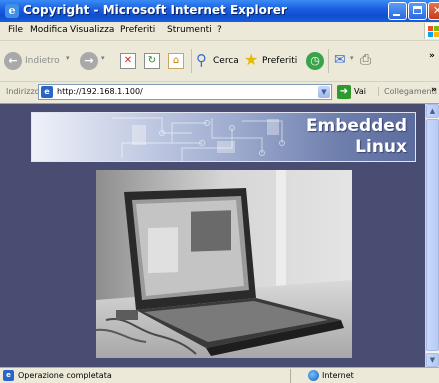 This screenshot has height=383, width=439. I want to click on scroll-up-icon: ▲, so click(432, 111).